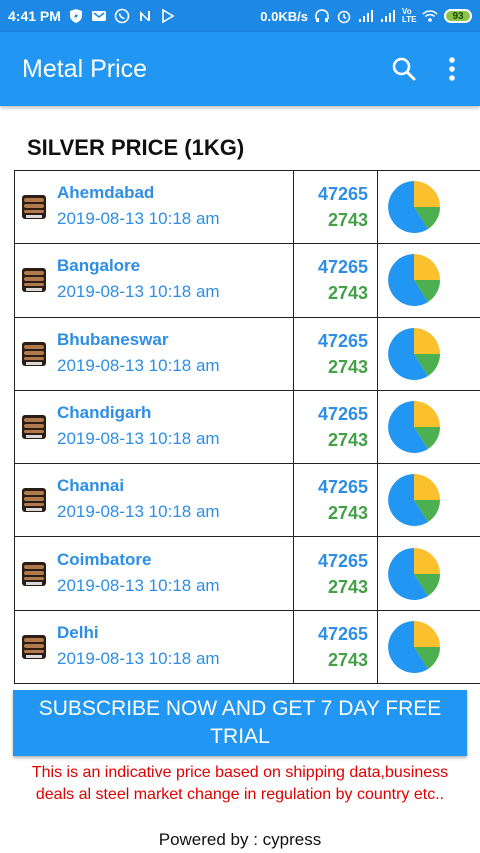  I want to click on city-name: Delhi, so click(78, 632).